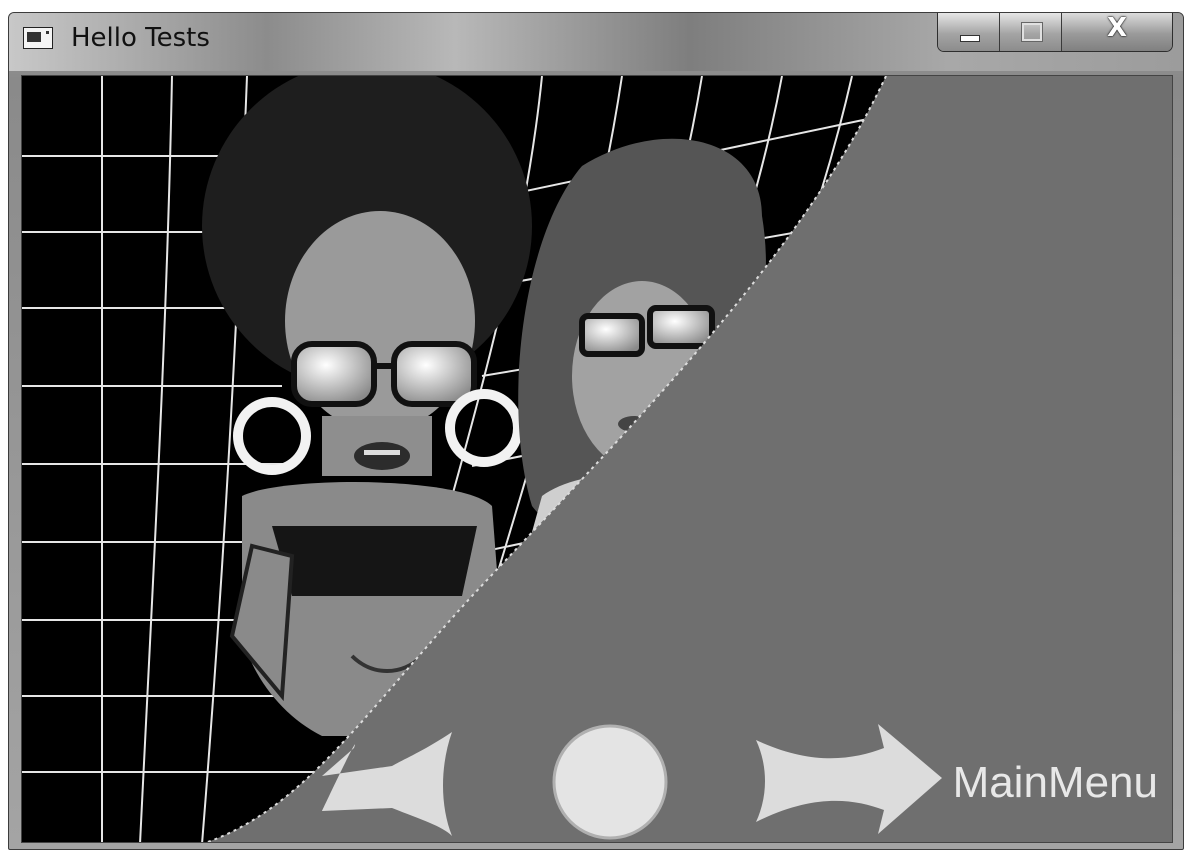  I want to click on minimize-button, so click(969, 32).